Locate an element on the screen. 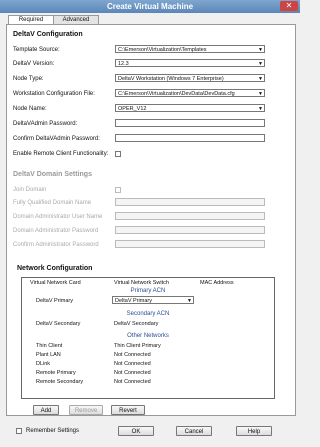 Image resolution: width=320 pixels, height=447 pixels. network-config-heading: Network Configuration is located at coordinates (55, 268).